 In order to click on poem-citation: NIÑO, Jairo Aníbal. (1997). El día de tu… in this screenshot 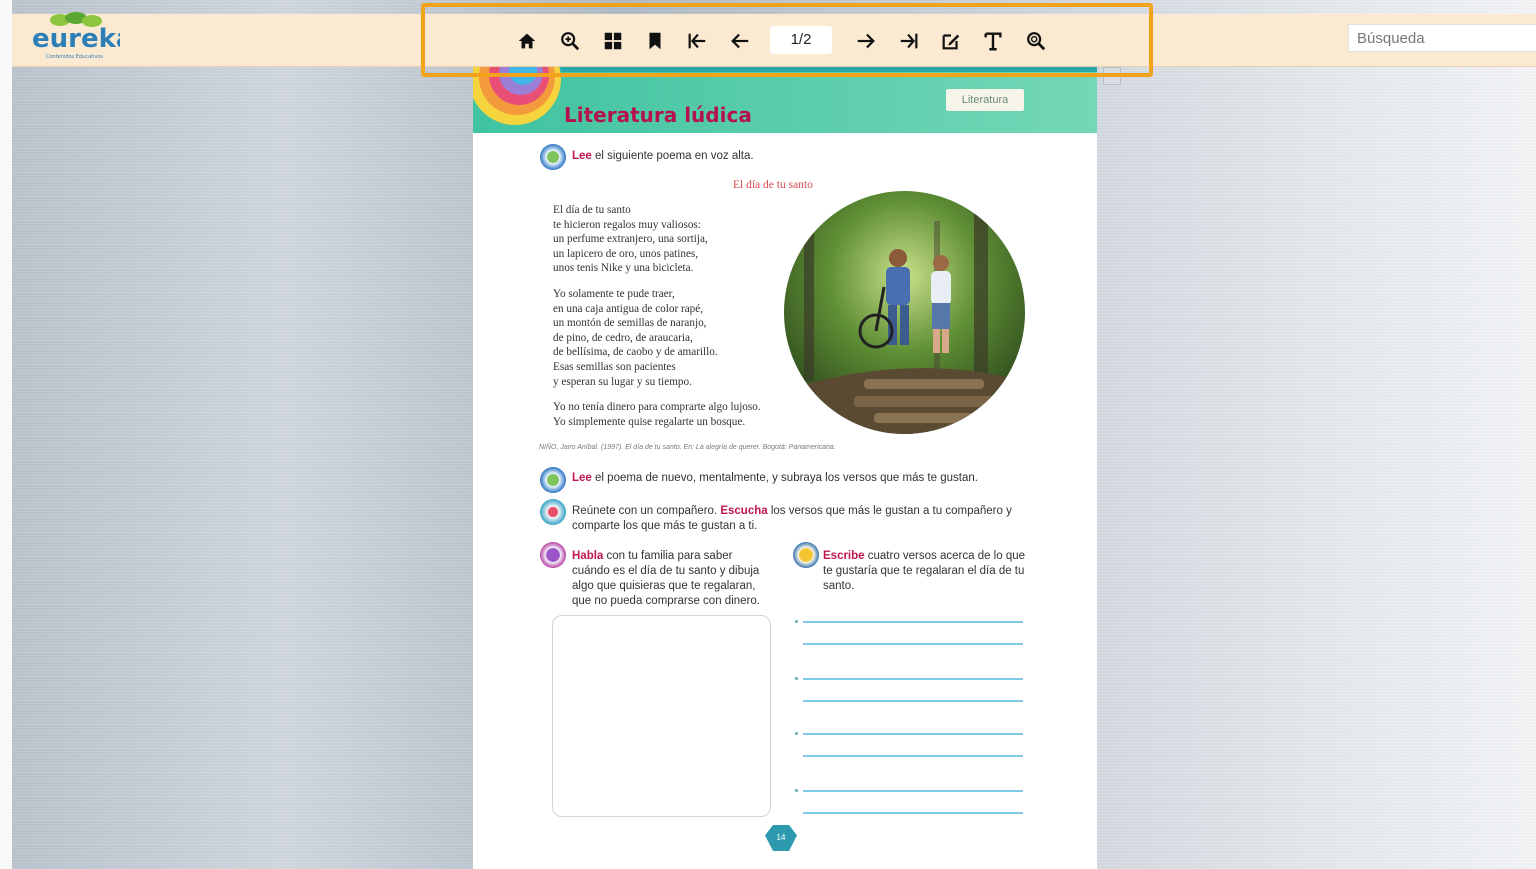, I will do `click(687, 447)`.